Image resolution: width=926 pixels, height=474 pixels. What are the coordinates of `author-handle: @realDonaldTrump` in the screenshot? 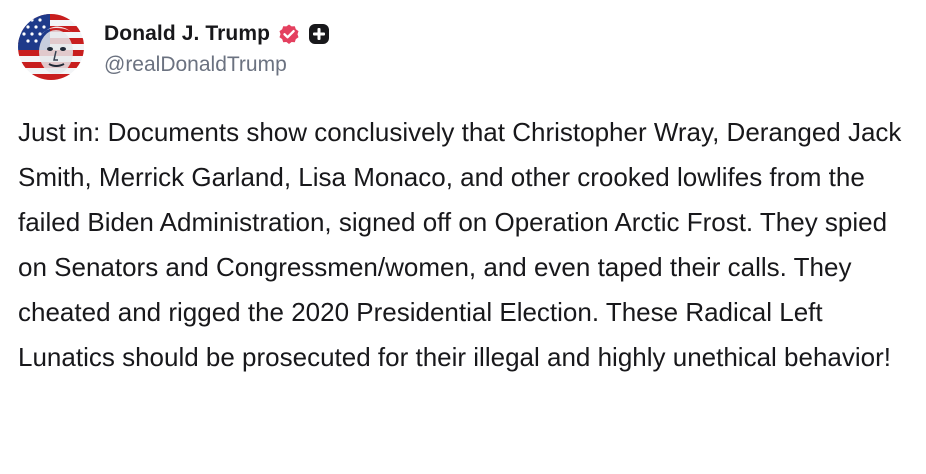 It's located at (217, 65).